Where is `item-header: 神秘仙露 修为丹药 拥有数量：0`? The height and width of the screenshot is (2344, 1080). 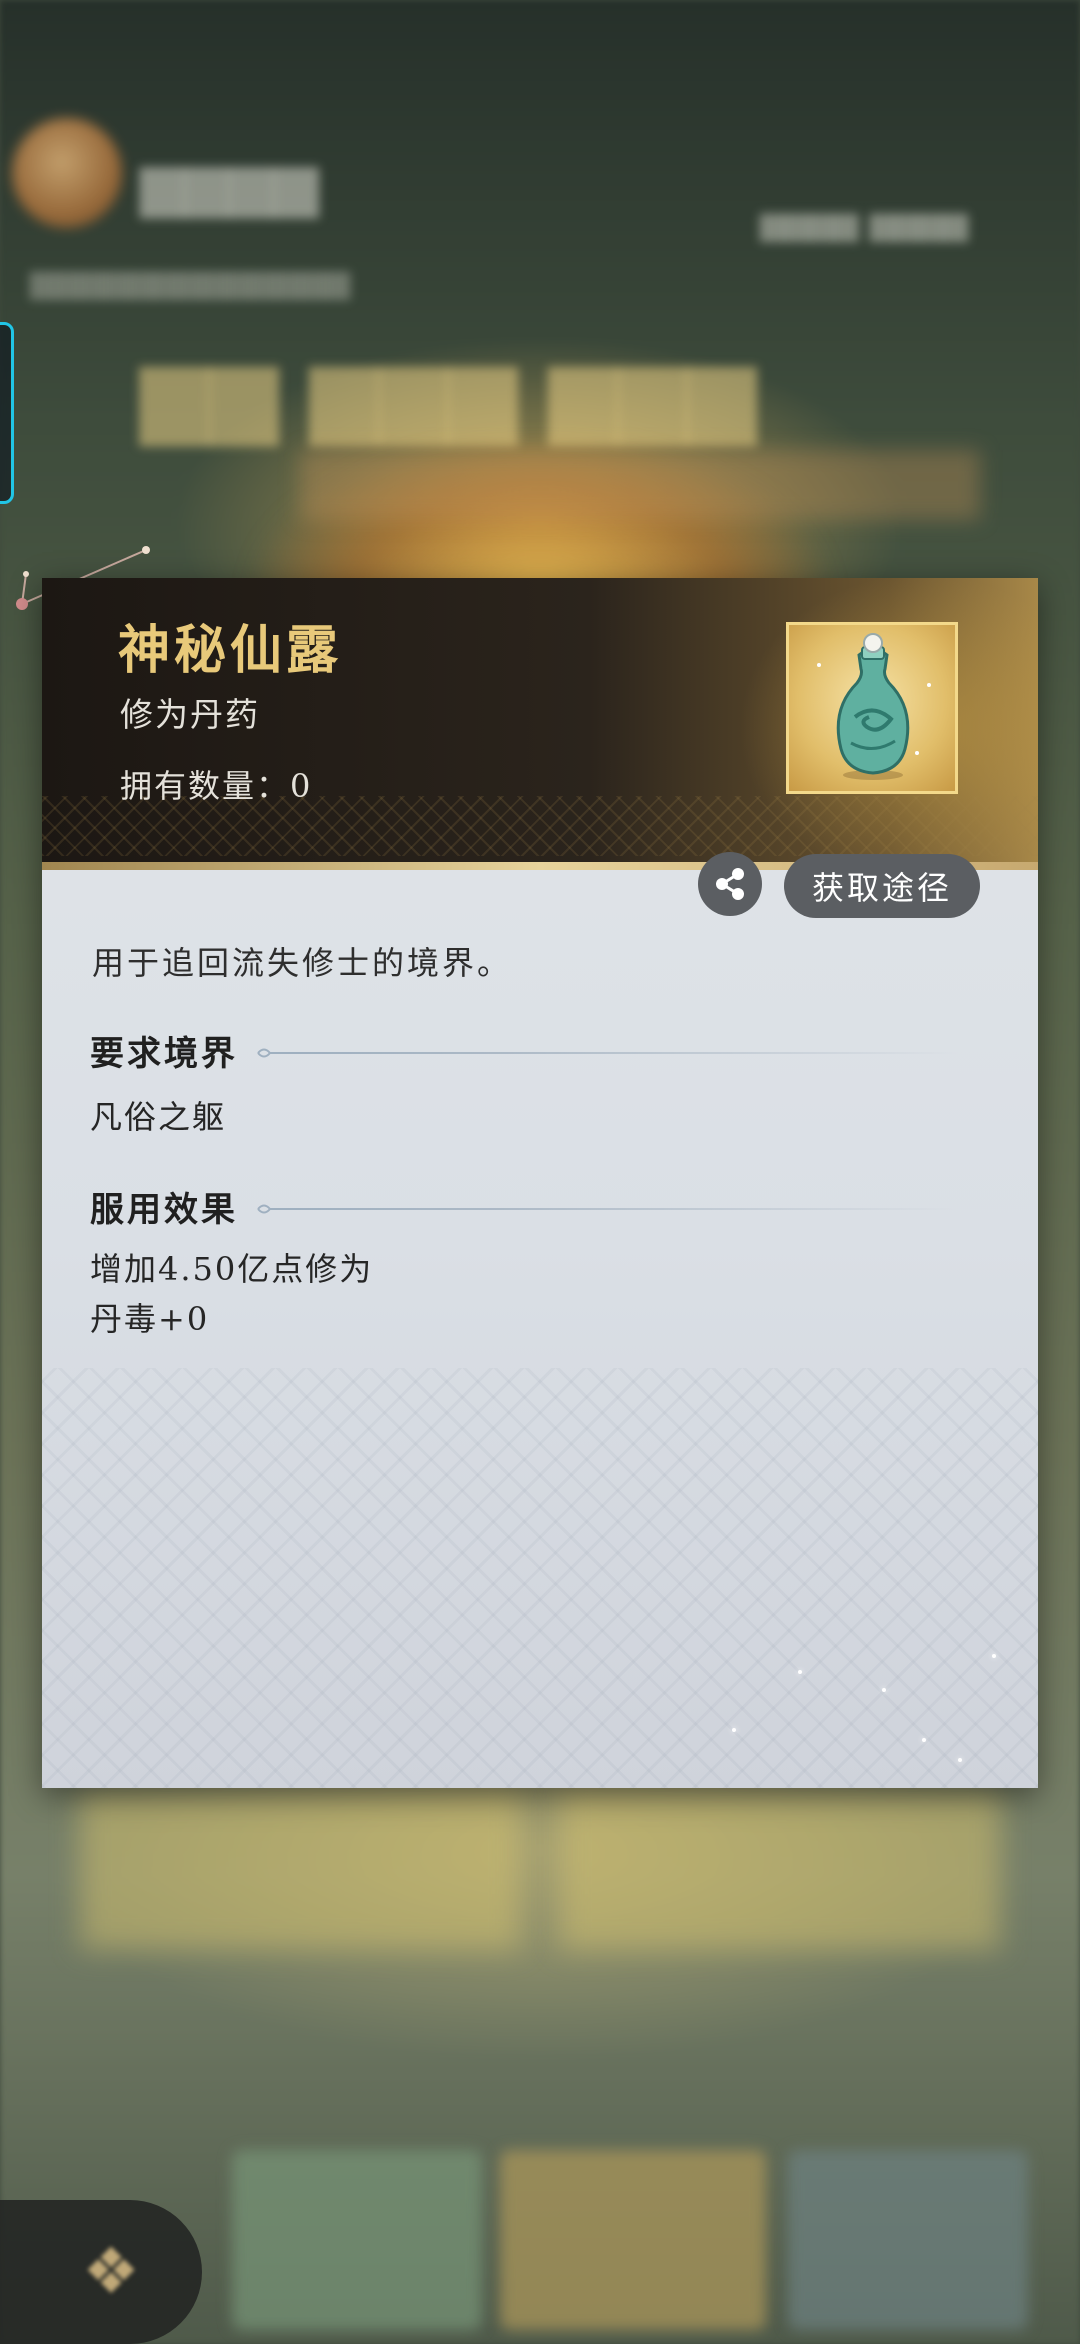 item-header: 神秘仙露 修为丹药 拥有数量：0 is located at coordinates (540, 724).